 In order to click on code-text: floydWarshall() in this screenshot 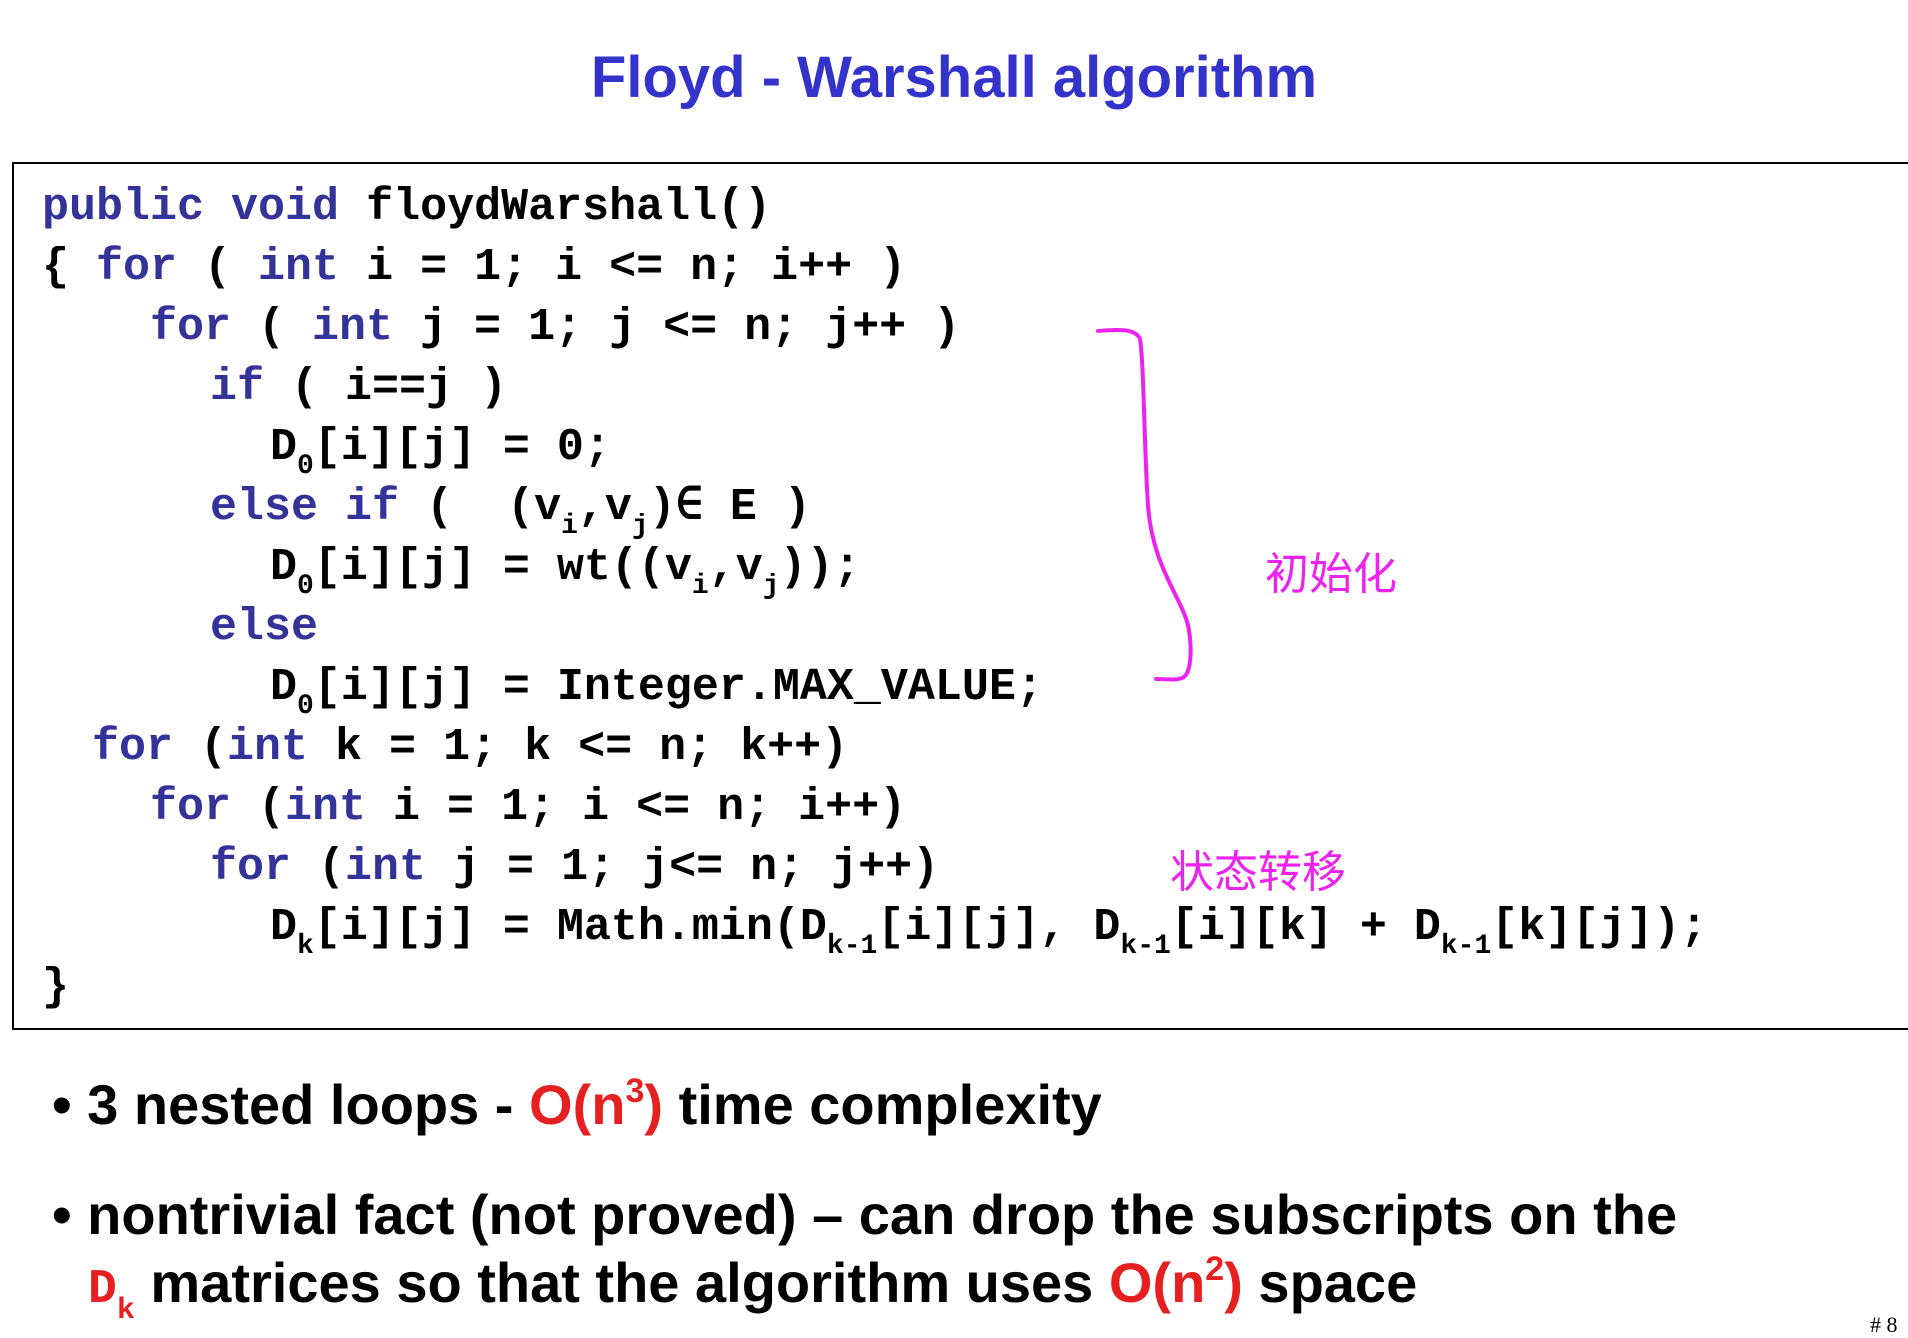, I will do `click(555, 207)`.